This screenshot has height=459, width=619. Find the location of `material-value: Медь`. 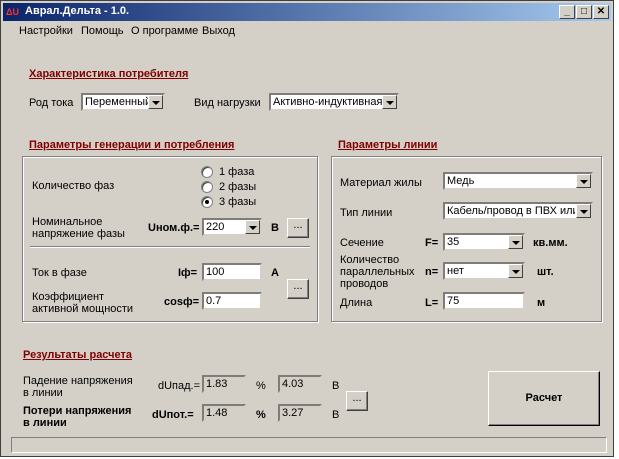

material-value: Медь is located at coordinates (461, 181).